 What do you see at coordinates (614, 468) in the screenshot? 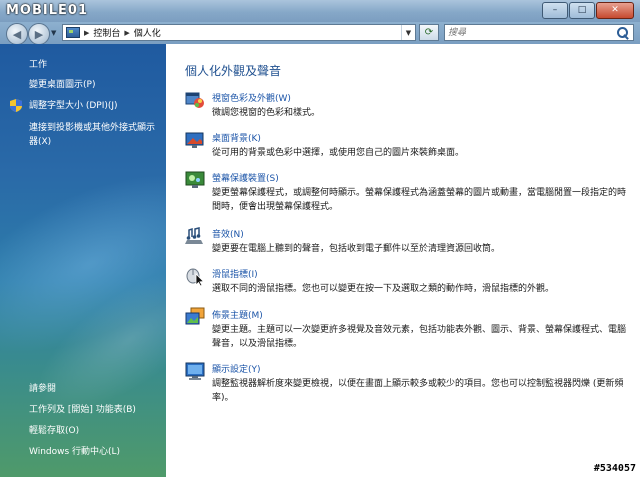
I see `watermark: #534057` at bounding box center [614, 468].